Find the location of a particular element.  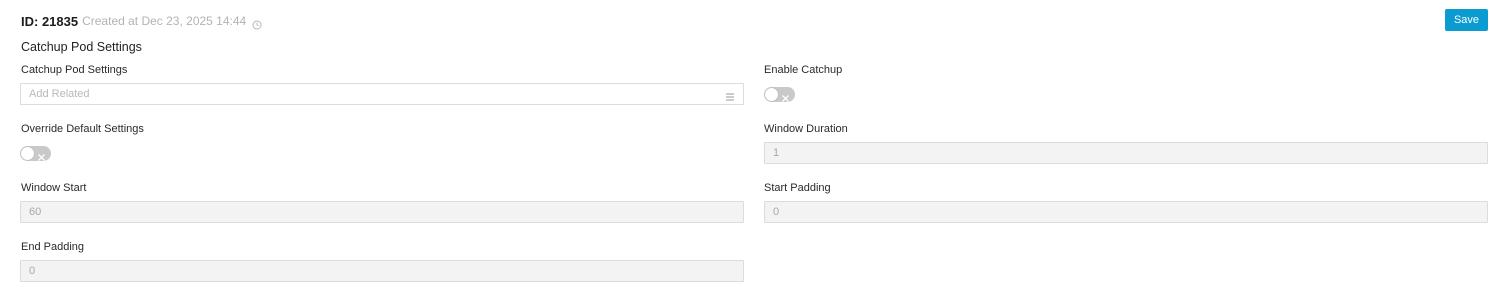

enable-catchup-label: Enable Catchup is located at coordinates (803, 70).